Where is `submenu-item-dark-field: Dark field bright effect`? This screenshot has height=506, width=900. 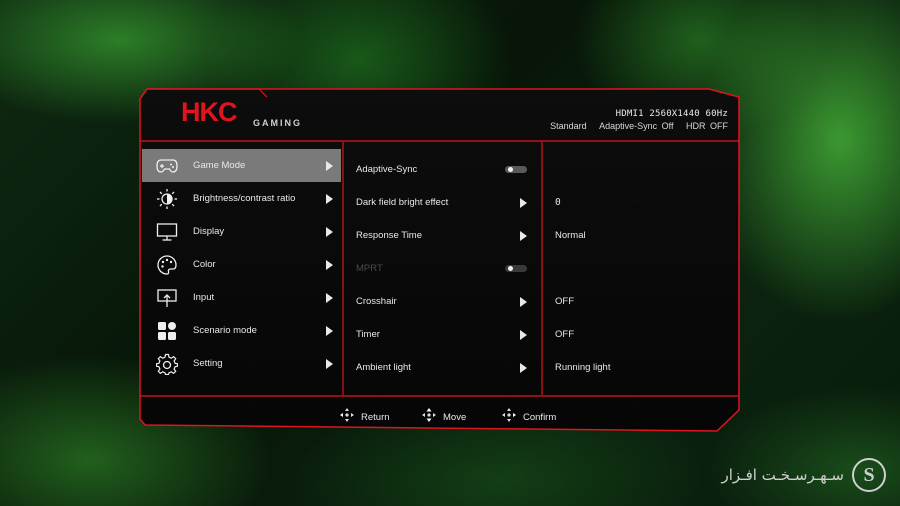 submenu-item-dark-field: Dark field bright effect is located at coordinates (442, 202).